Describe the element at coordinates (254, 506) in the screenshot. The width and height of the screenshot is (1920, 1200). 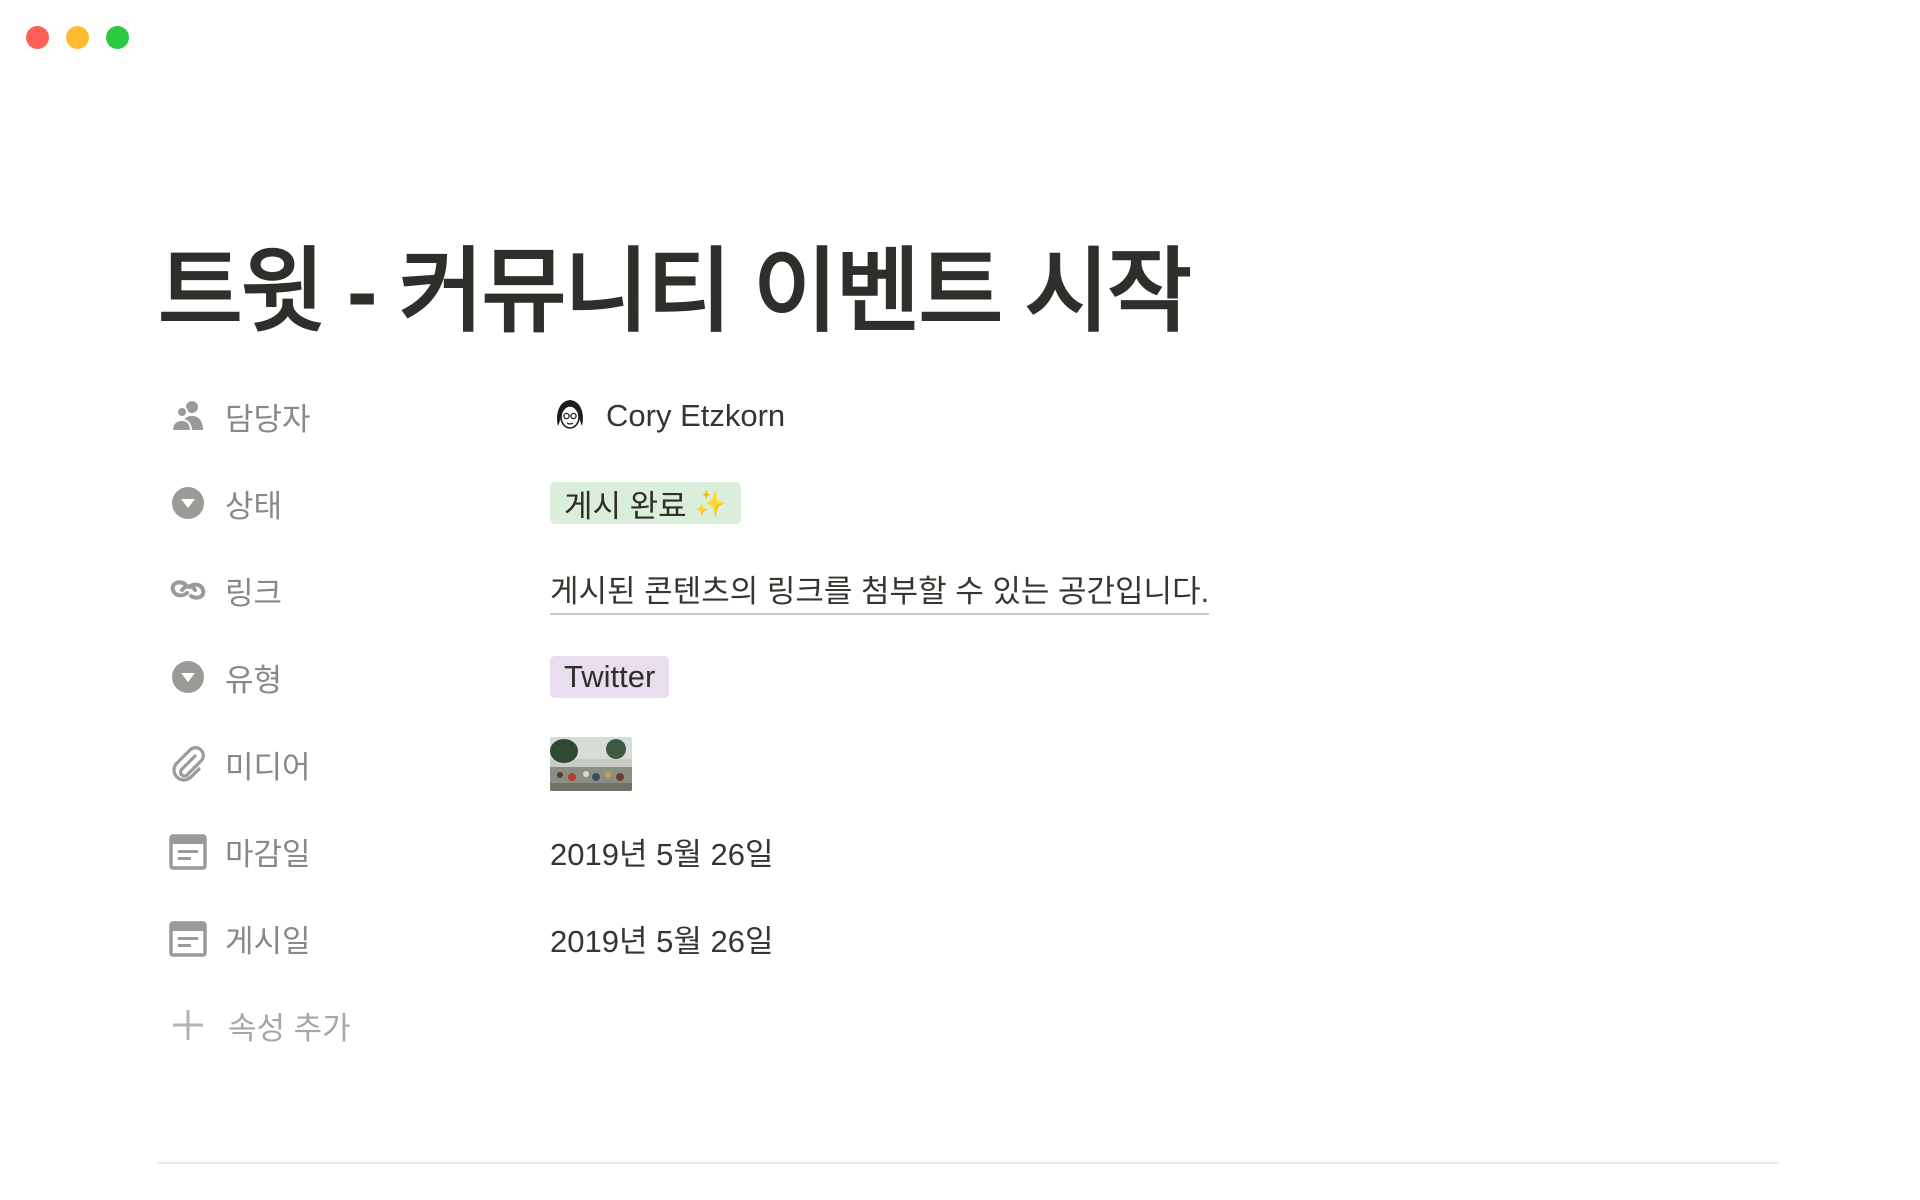
I see `property-label: 상태` at that location.